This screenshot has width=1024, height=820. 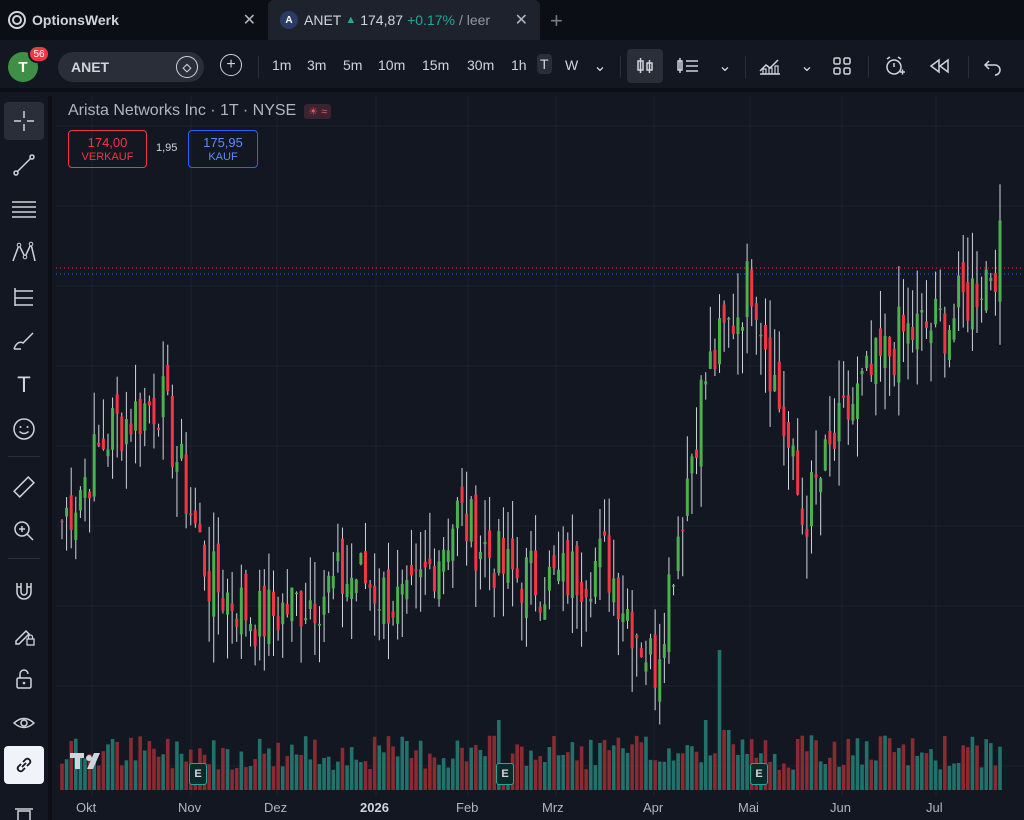 I want to click on timeframe-30m: 30m, so click(x=480, y=65).